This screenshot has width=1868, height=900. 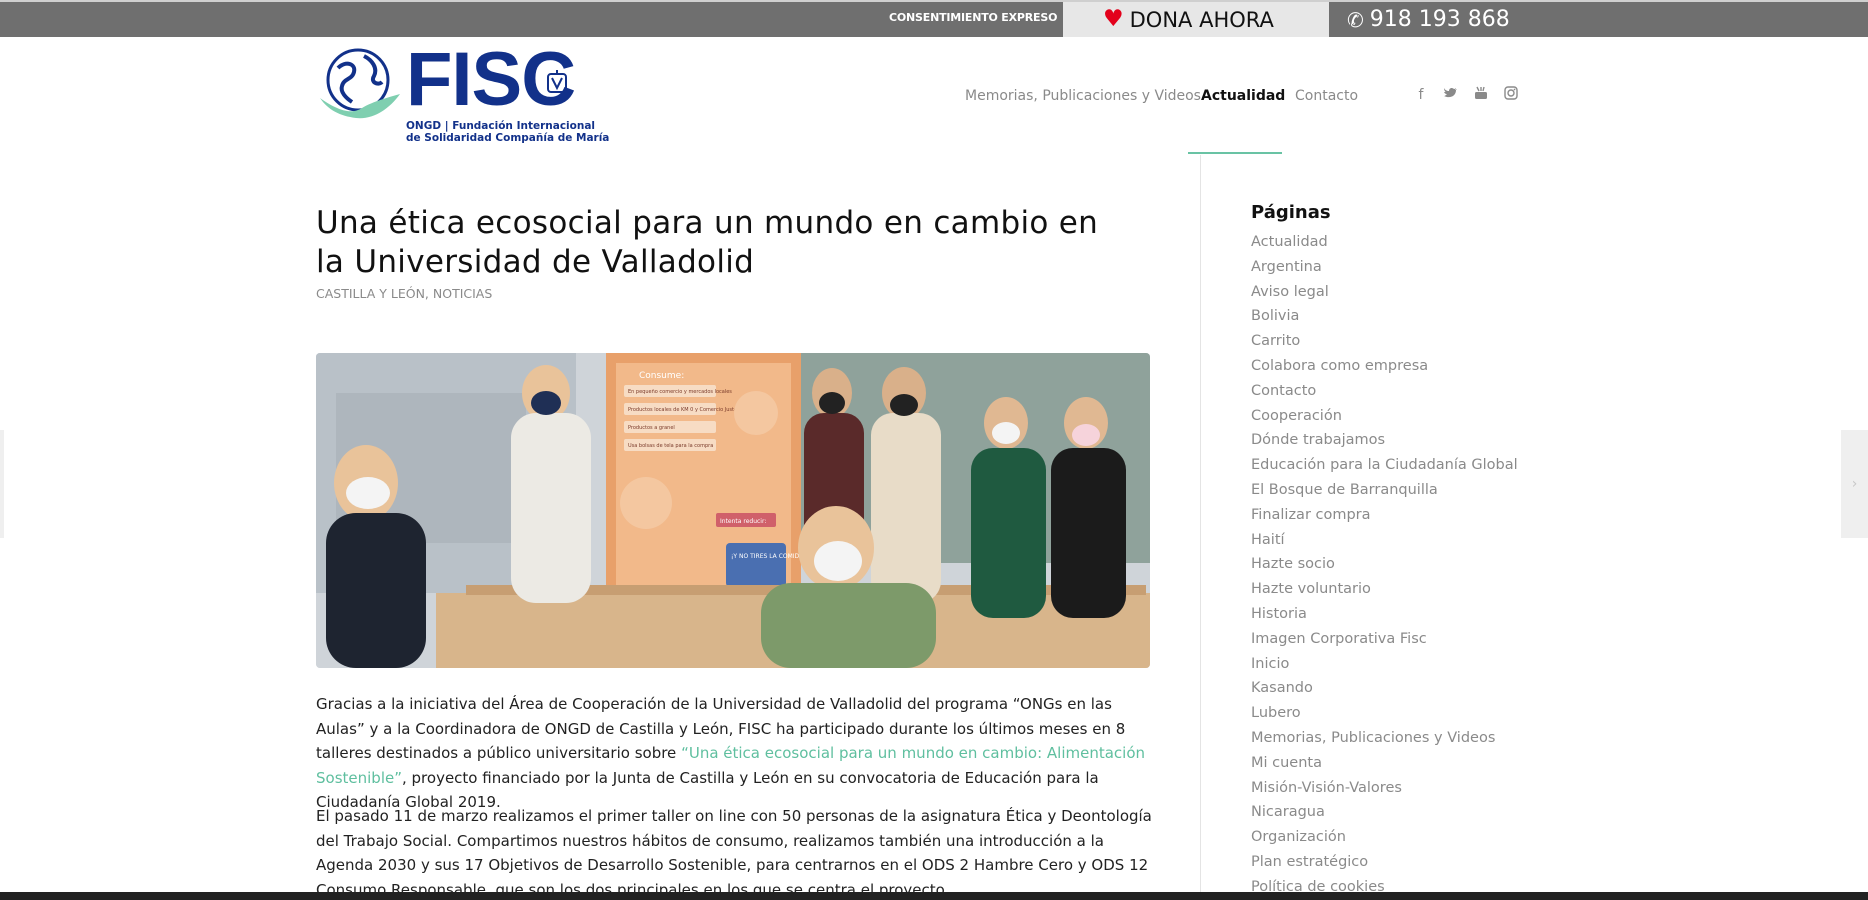 I want to click on sidebar-page-link: Hazte voluntario, so click(x=1384, y=589).